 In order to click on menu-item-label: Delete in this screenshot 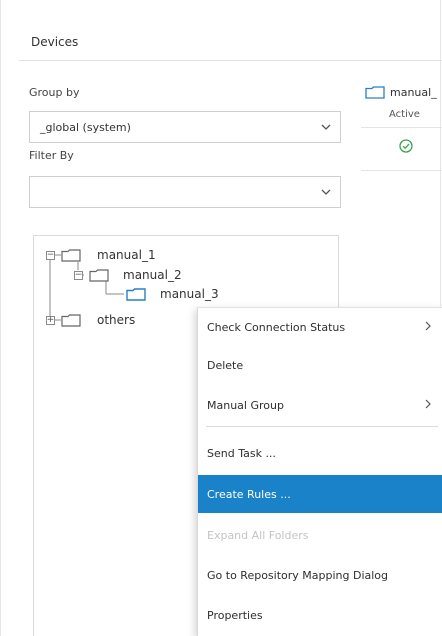, I will do `click(225, 365)`.